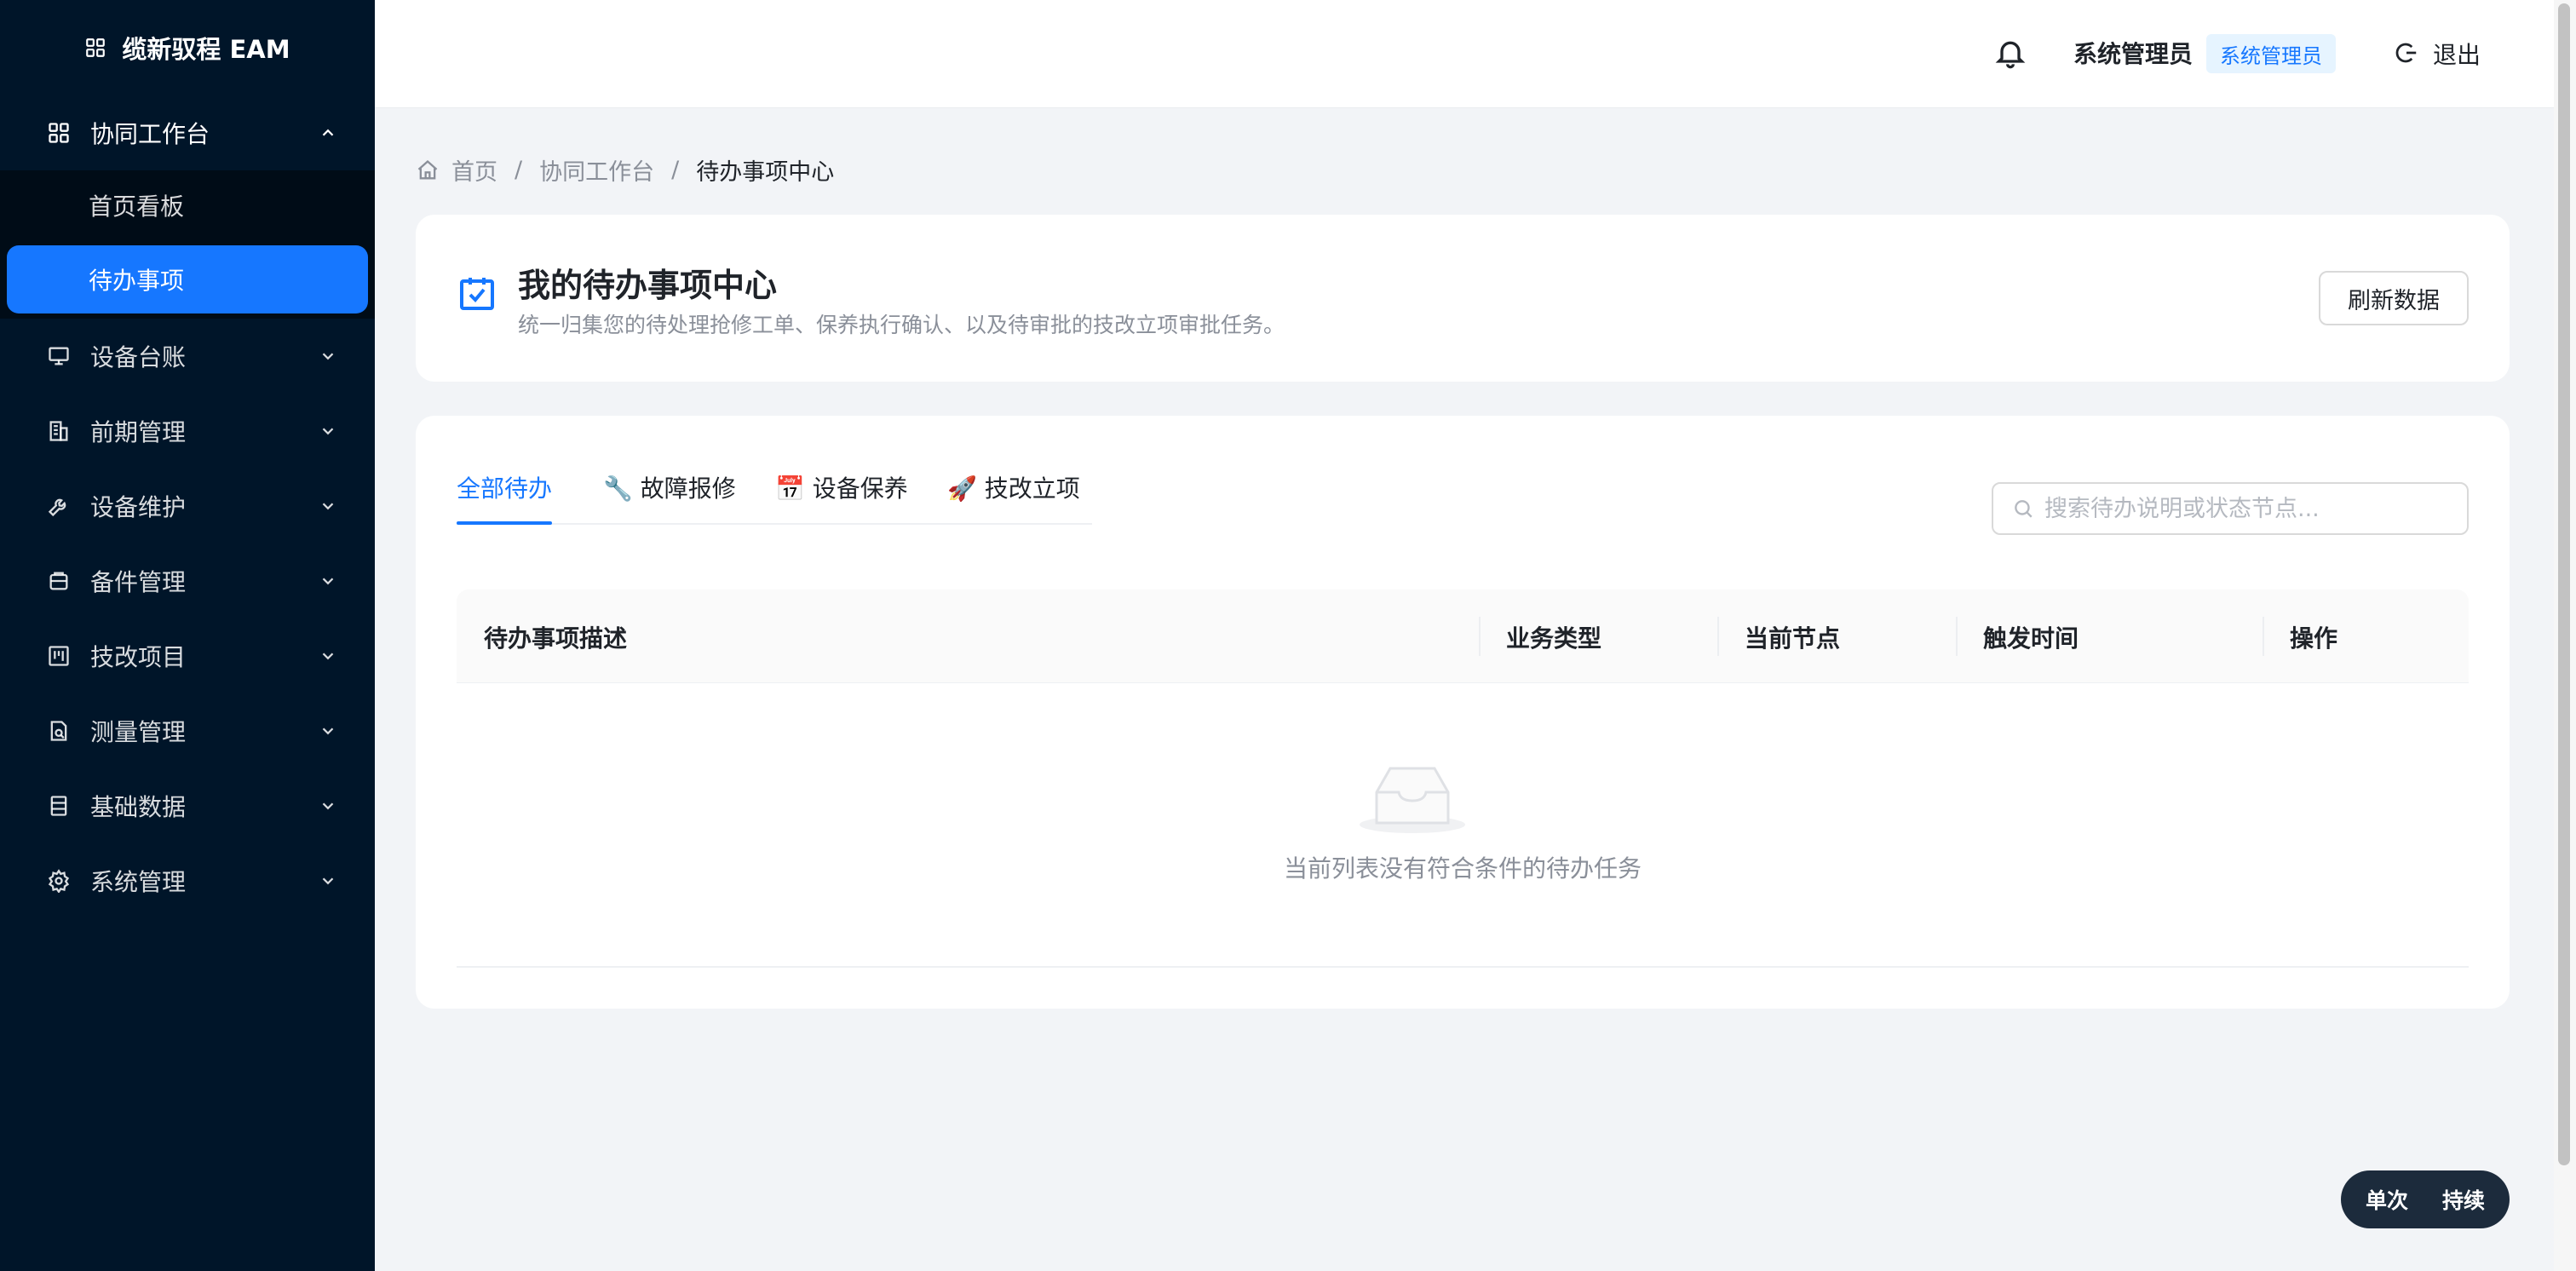 The height and width of the screenshot is (1271, 2576). I want to click on breadcrumb: 首页 / 协同工作台 / 待办事项中心, so click(625, 170).